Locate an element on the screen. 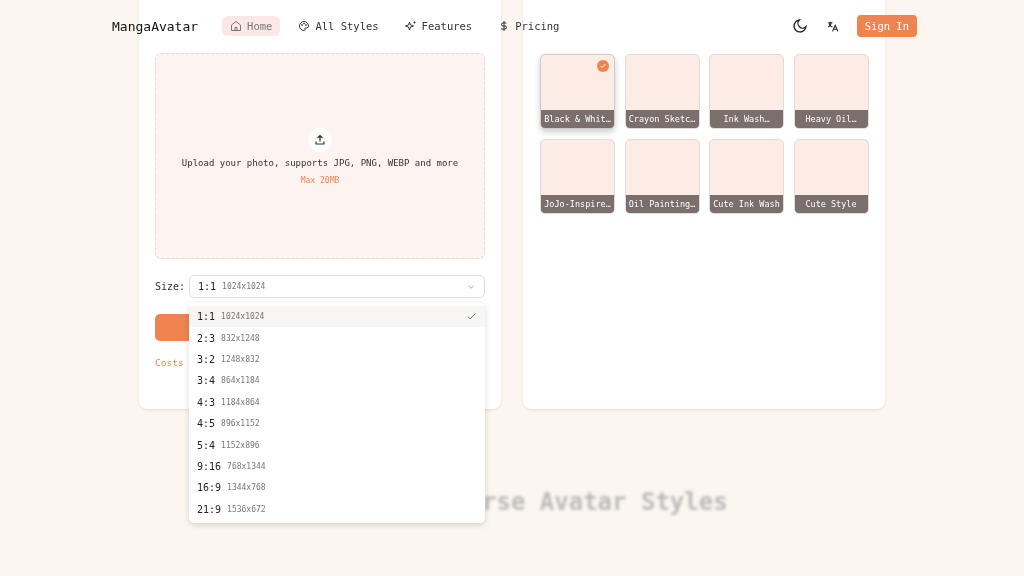 The image size is (1024, 576). translate-icon is located at coordinates (832, 26).